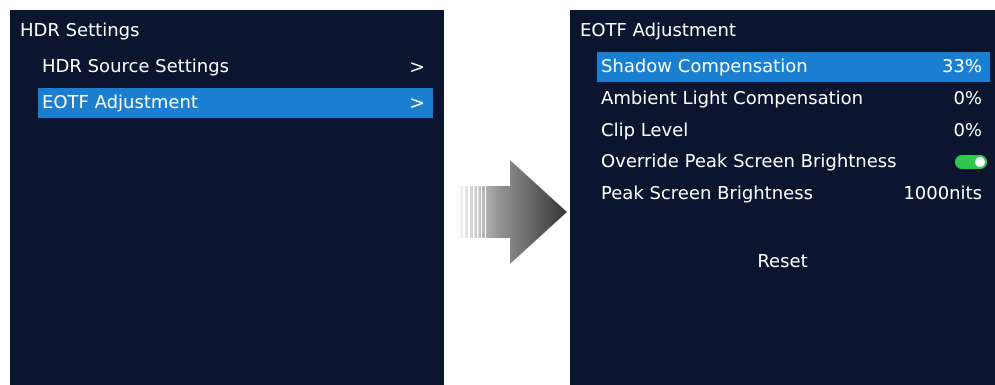 This screenshot has width=995, height=385. Describe the element at coordinates (732, 98) in the screenshot. I see `setting-label: Ambient Light Compensation` at that location.